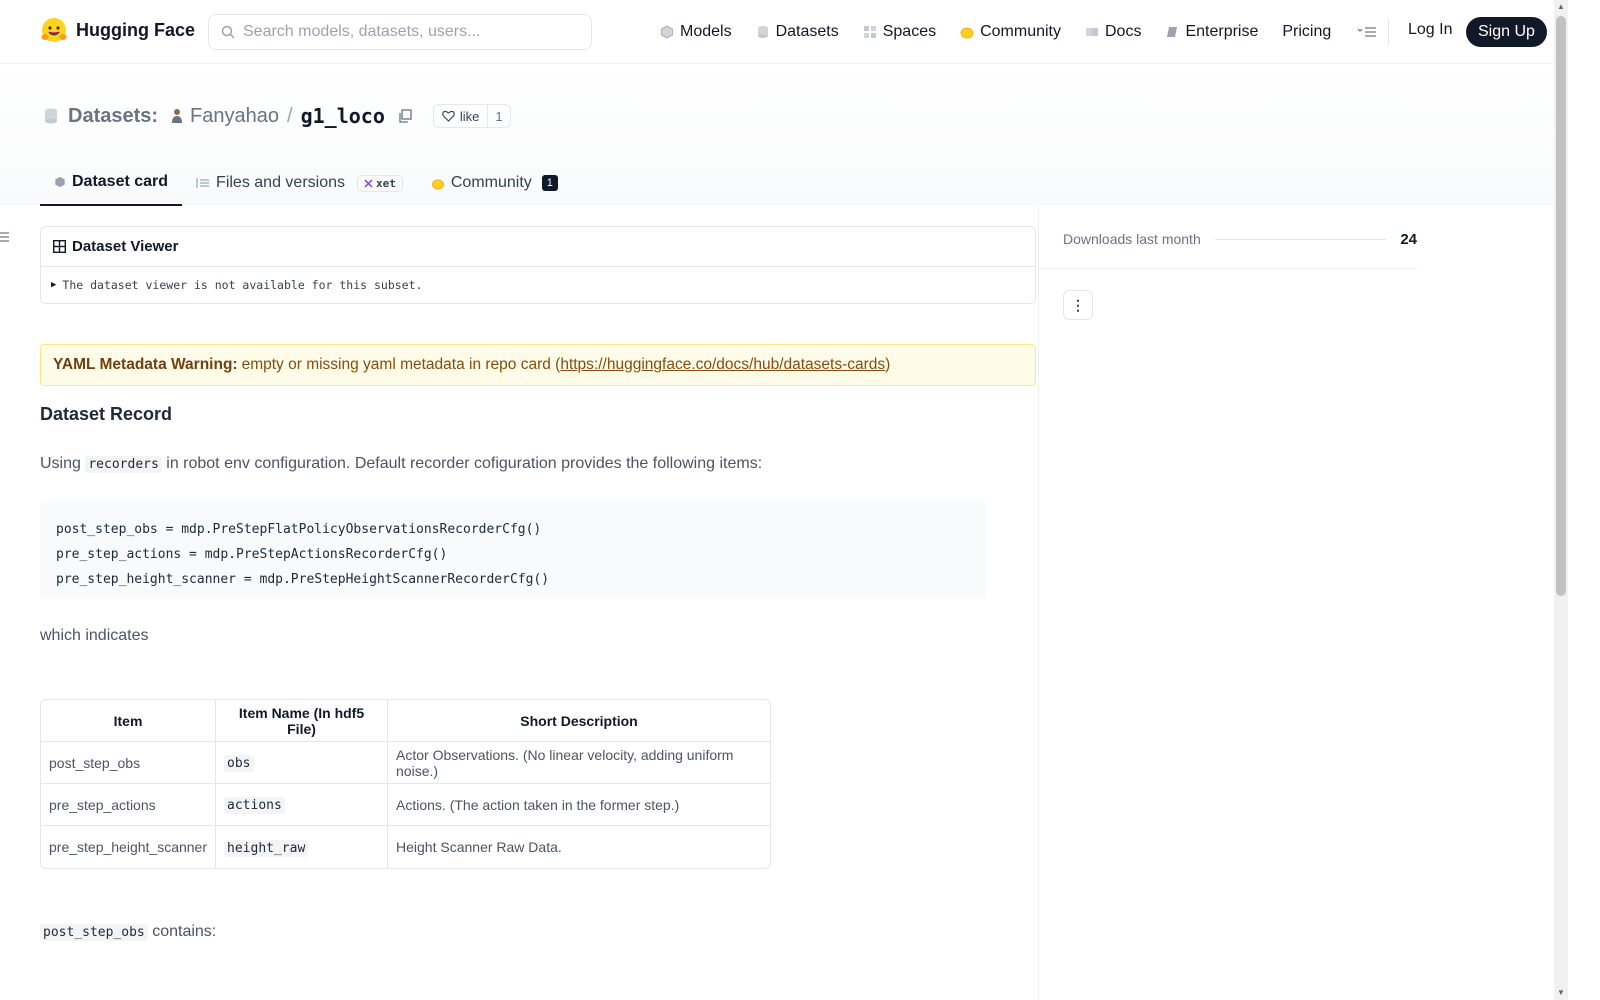  What do you see at coordinates (136, 29) in the screenshot?
I see `brand-name: Hugging Face` at bounding box center [136, 29].